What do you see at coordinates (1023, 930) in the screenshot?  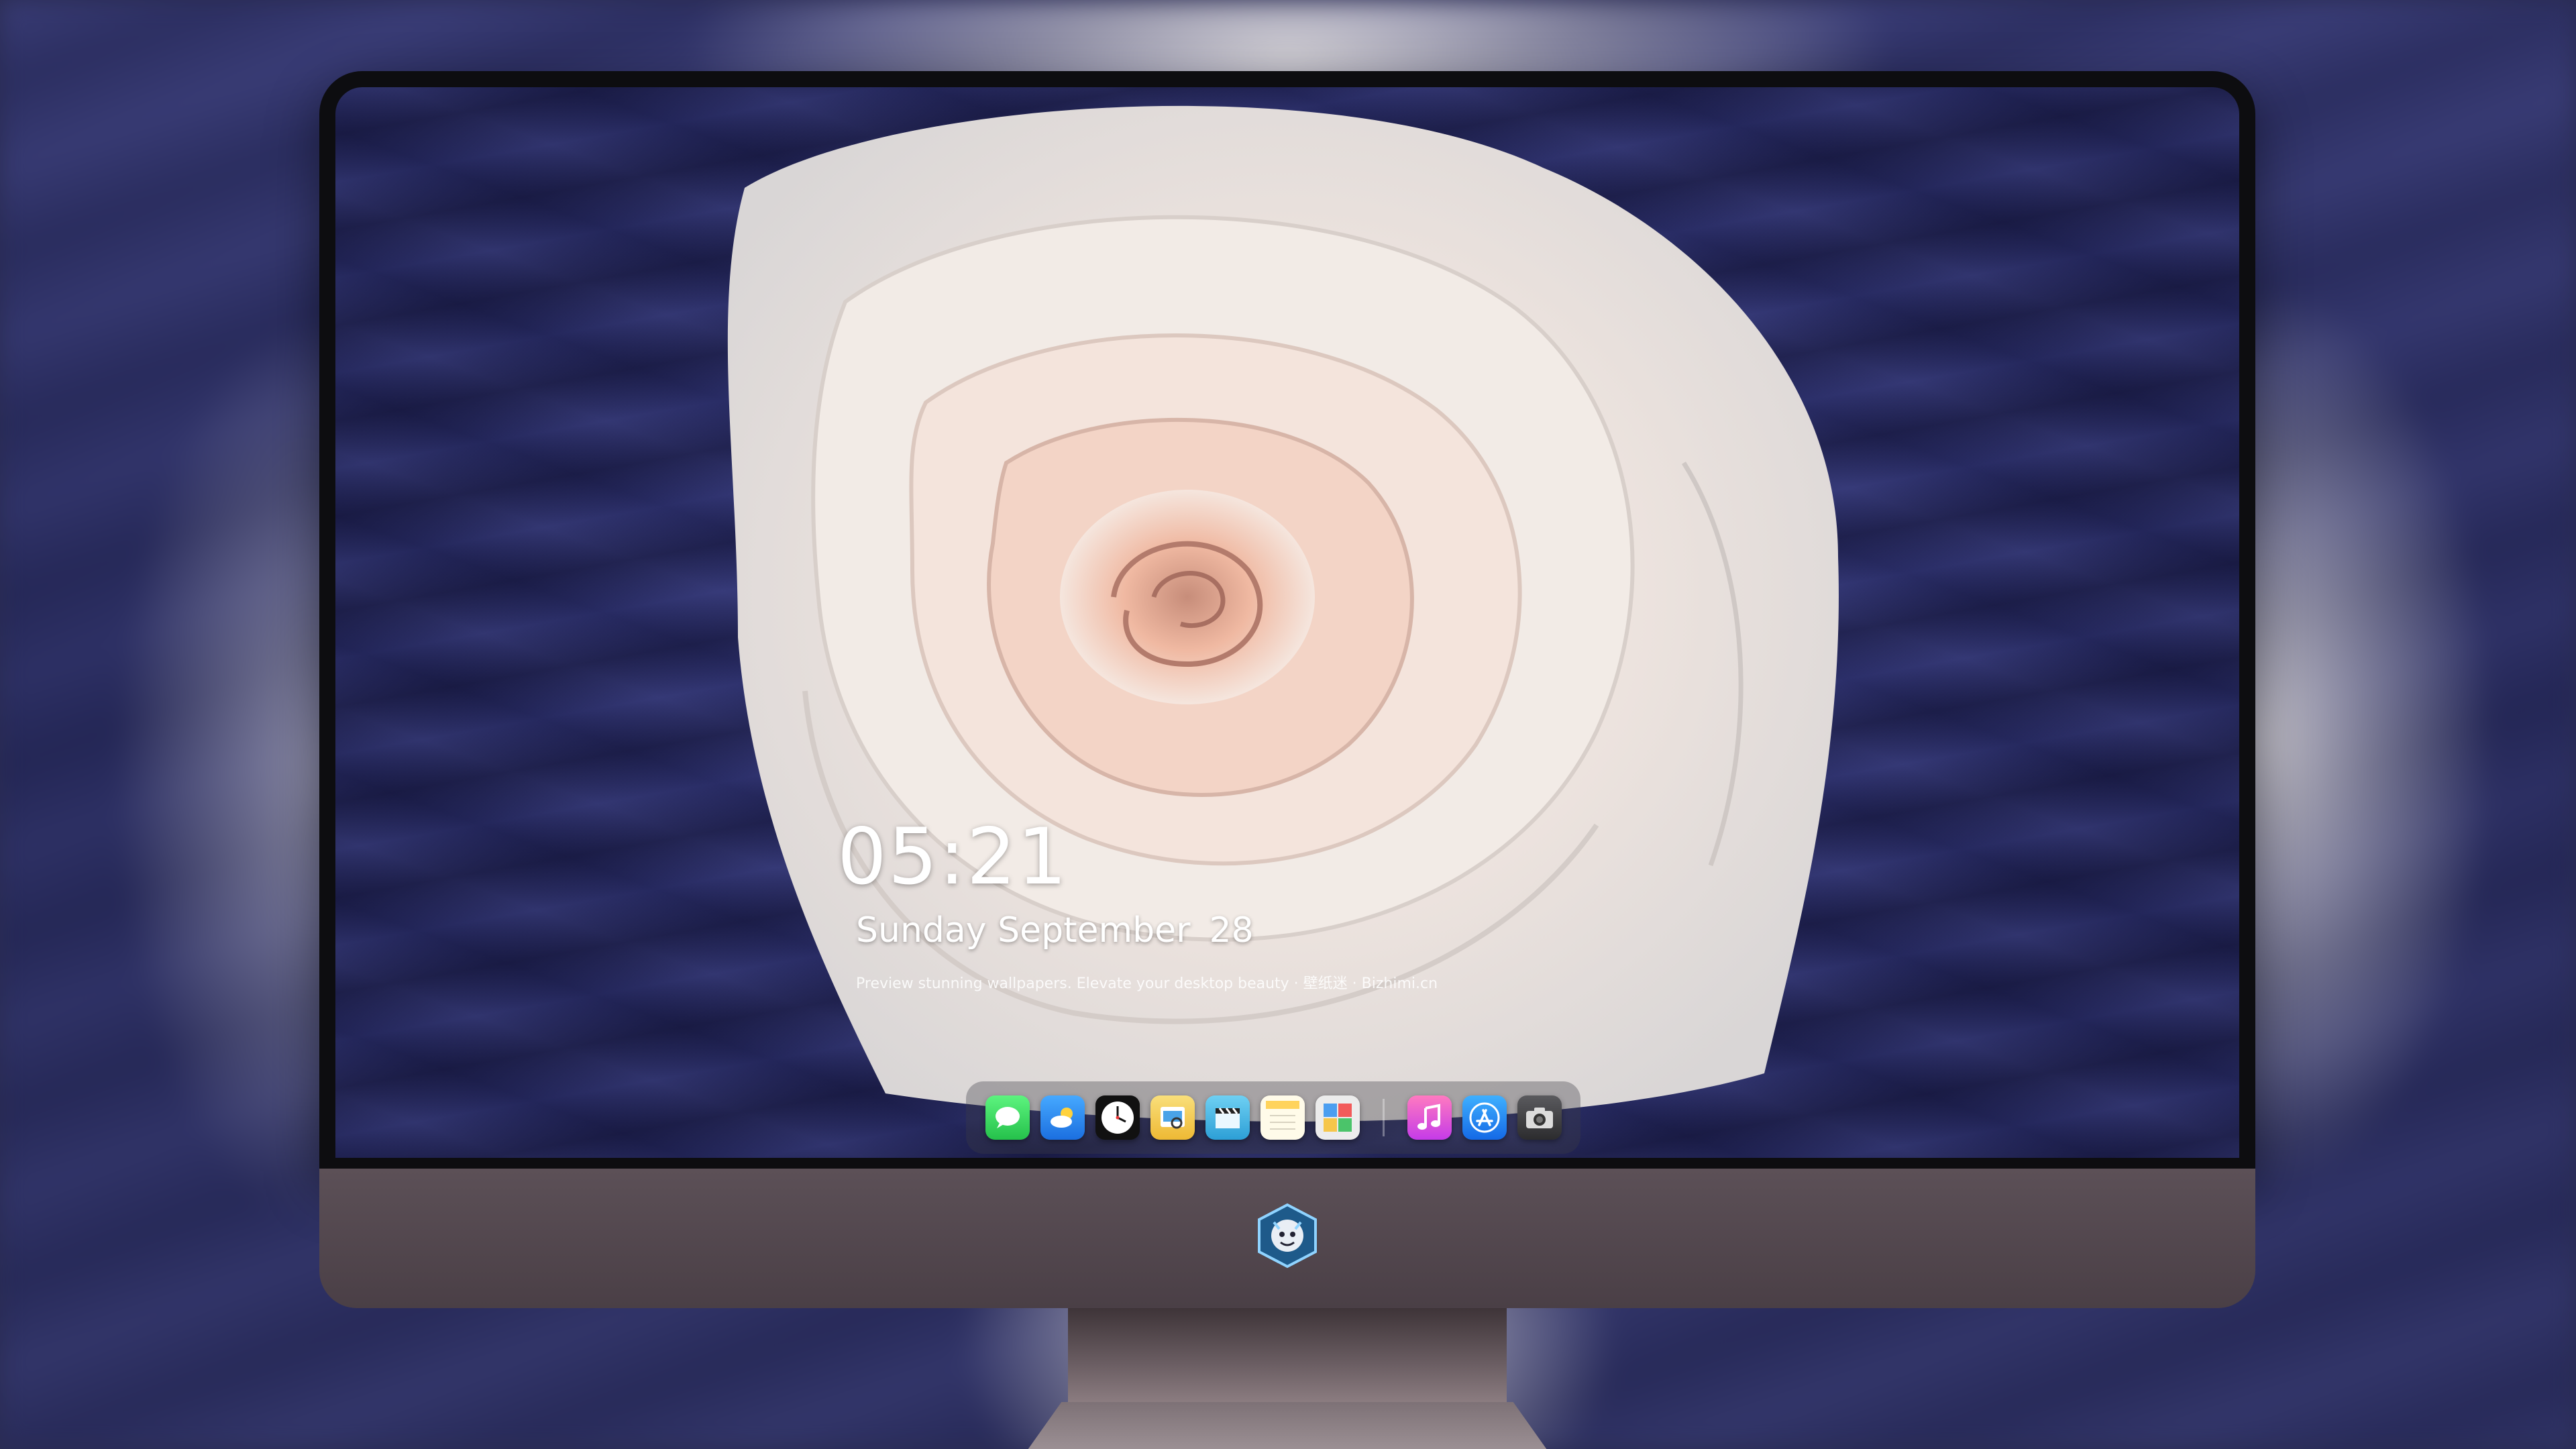 I see `clock-date-label: Sunday September` at bounding box center [1023, 930].